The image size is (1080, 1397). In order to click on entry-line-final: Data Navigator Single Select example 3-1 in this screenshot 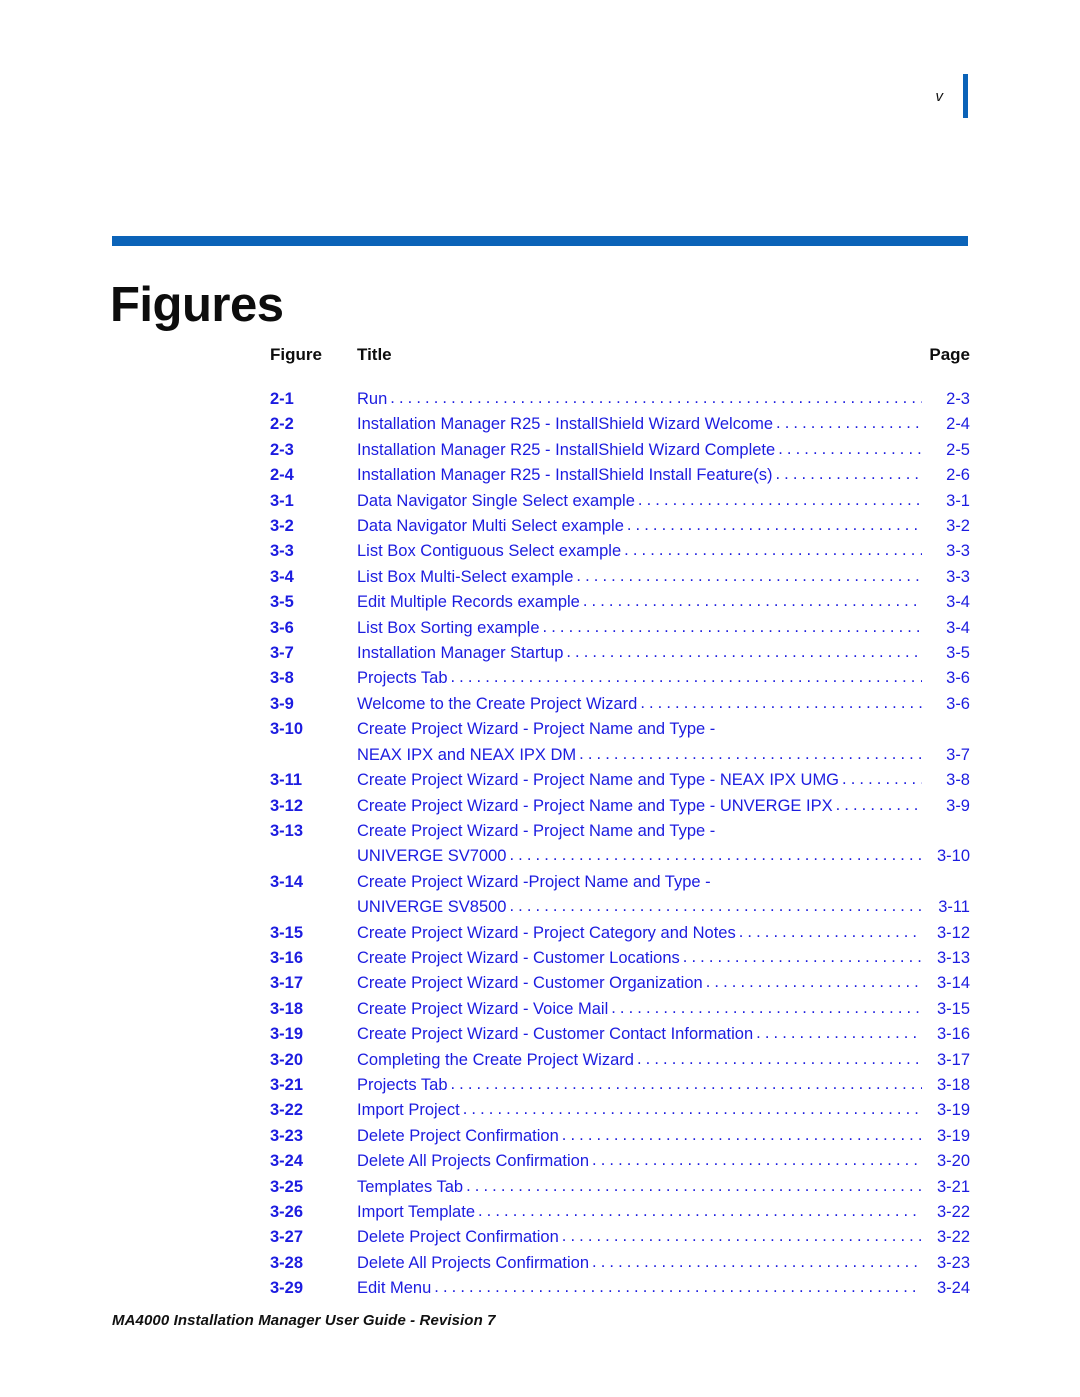, I will do `click(663, 501)`.